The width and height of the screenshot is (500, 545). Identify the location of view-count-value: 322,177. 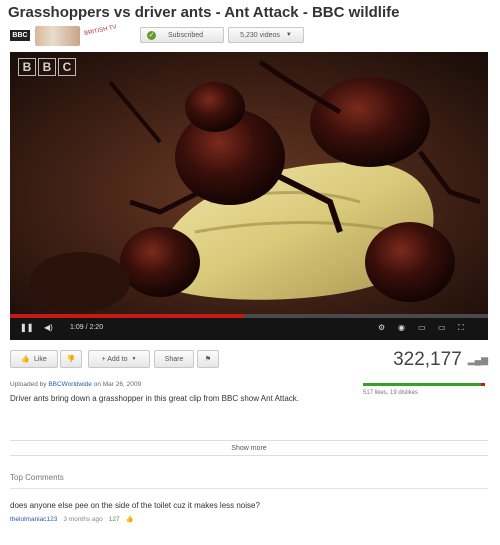
(427, 359).